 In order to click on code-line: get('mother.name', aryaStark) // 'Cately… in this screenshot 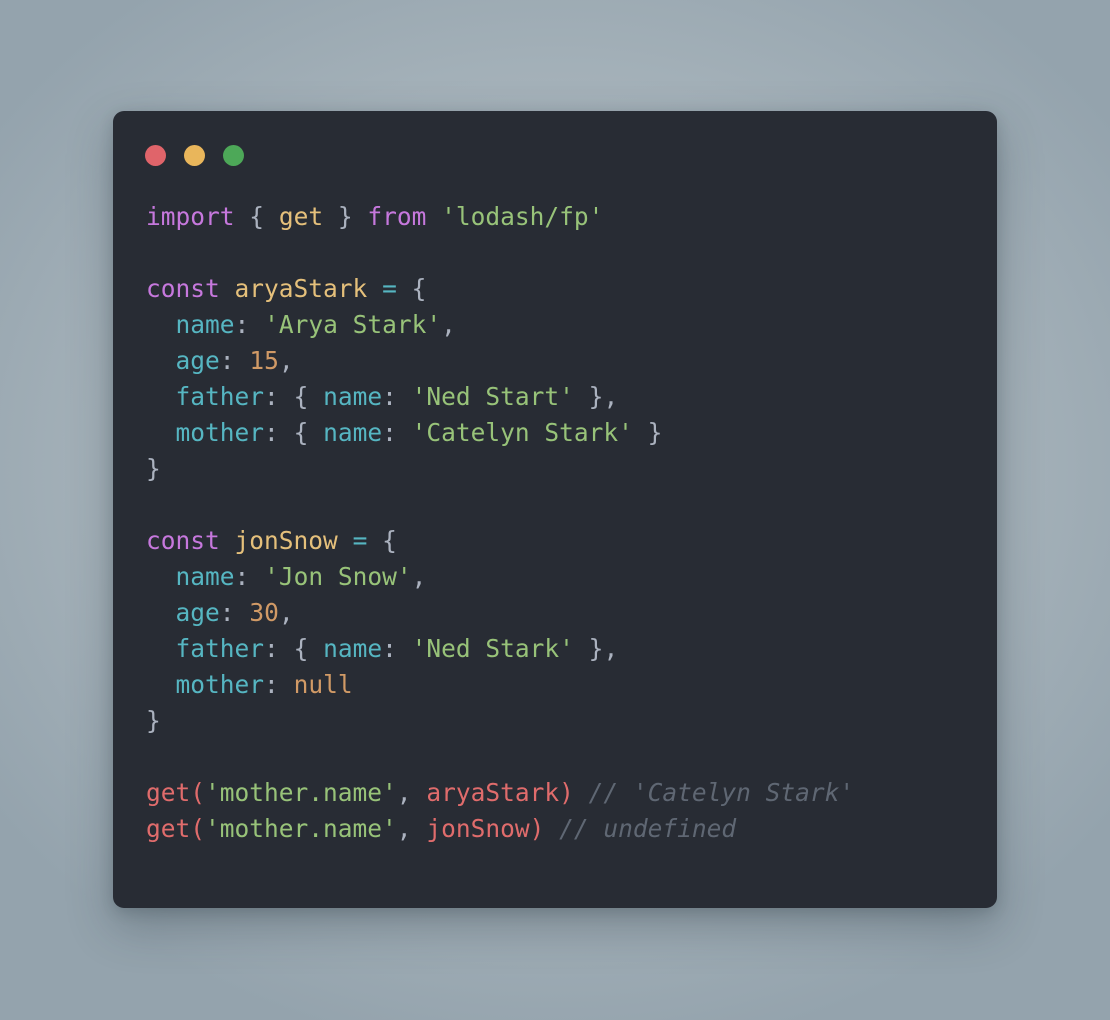, I will do `click(500, 792)`.